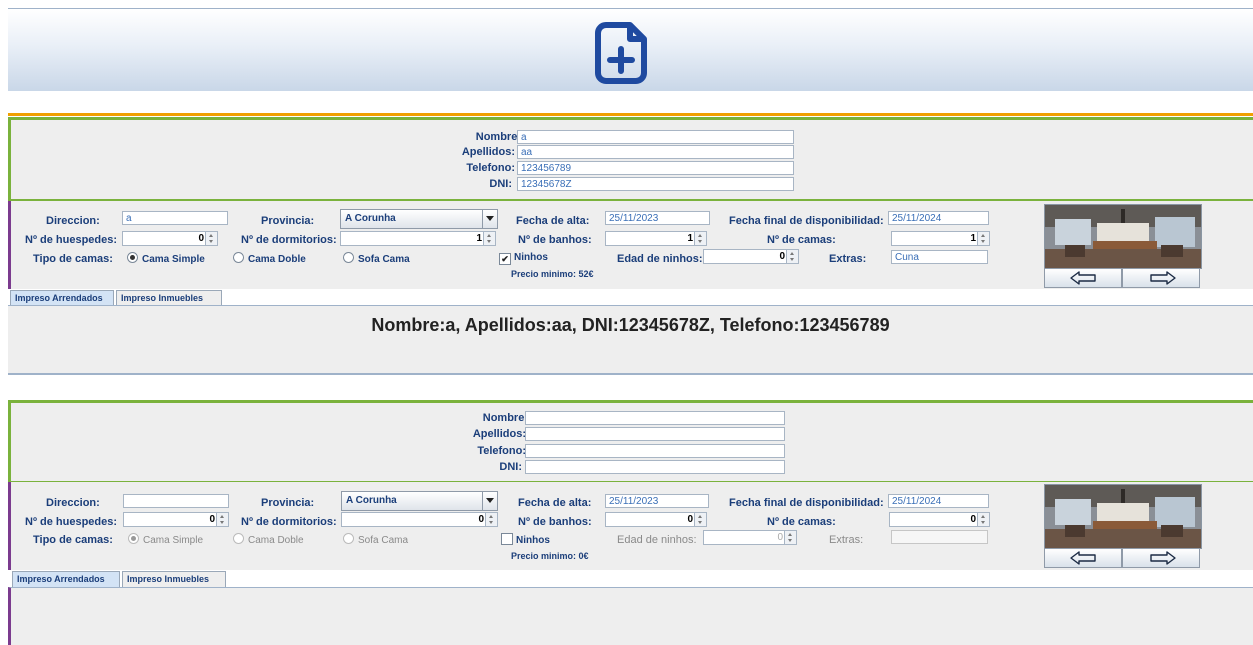 This screenshot has width=1253, height=645. What do you see at coordinates (552, 274) in the screenshot?
I see `precio-minimo: Precio minimo: 52€` at bounding box center [552, 274].